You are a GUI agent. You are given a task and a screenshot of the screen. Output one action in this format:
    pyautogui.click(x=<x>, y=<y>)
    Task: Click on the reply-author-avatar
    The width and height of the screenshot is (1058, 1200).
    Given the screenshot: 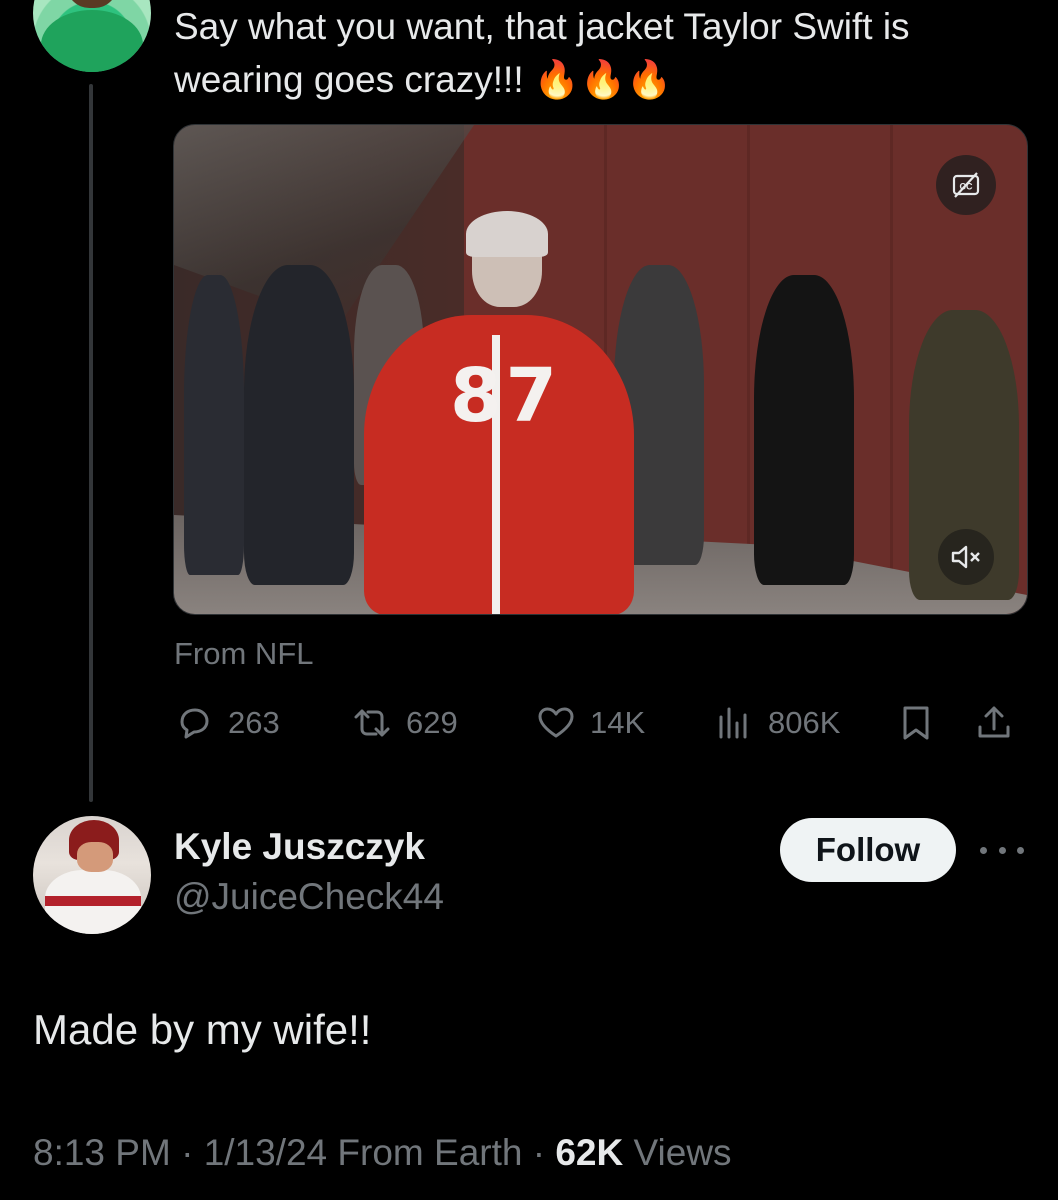 What is the action you would take?
    pyautogui.click(x=92, y=875)
    